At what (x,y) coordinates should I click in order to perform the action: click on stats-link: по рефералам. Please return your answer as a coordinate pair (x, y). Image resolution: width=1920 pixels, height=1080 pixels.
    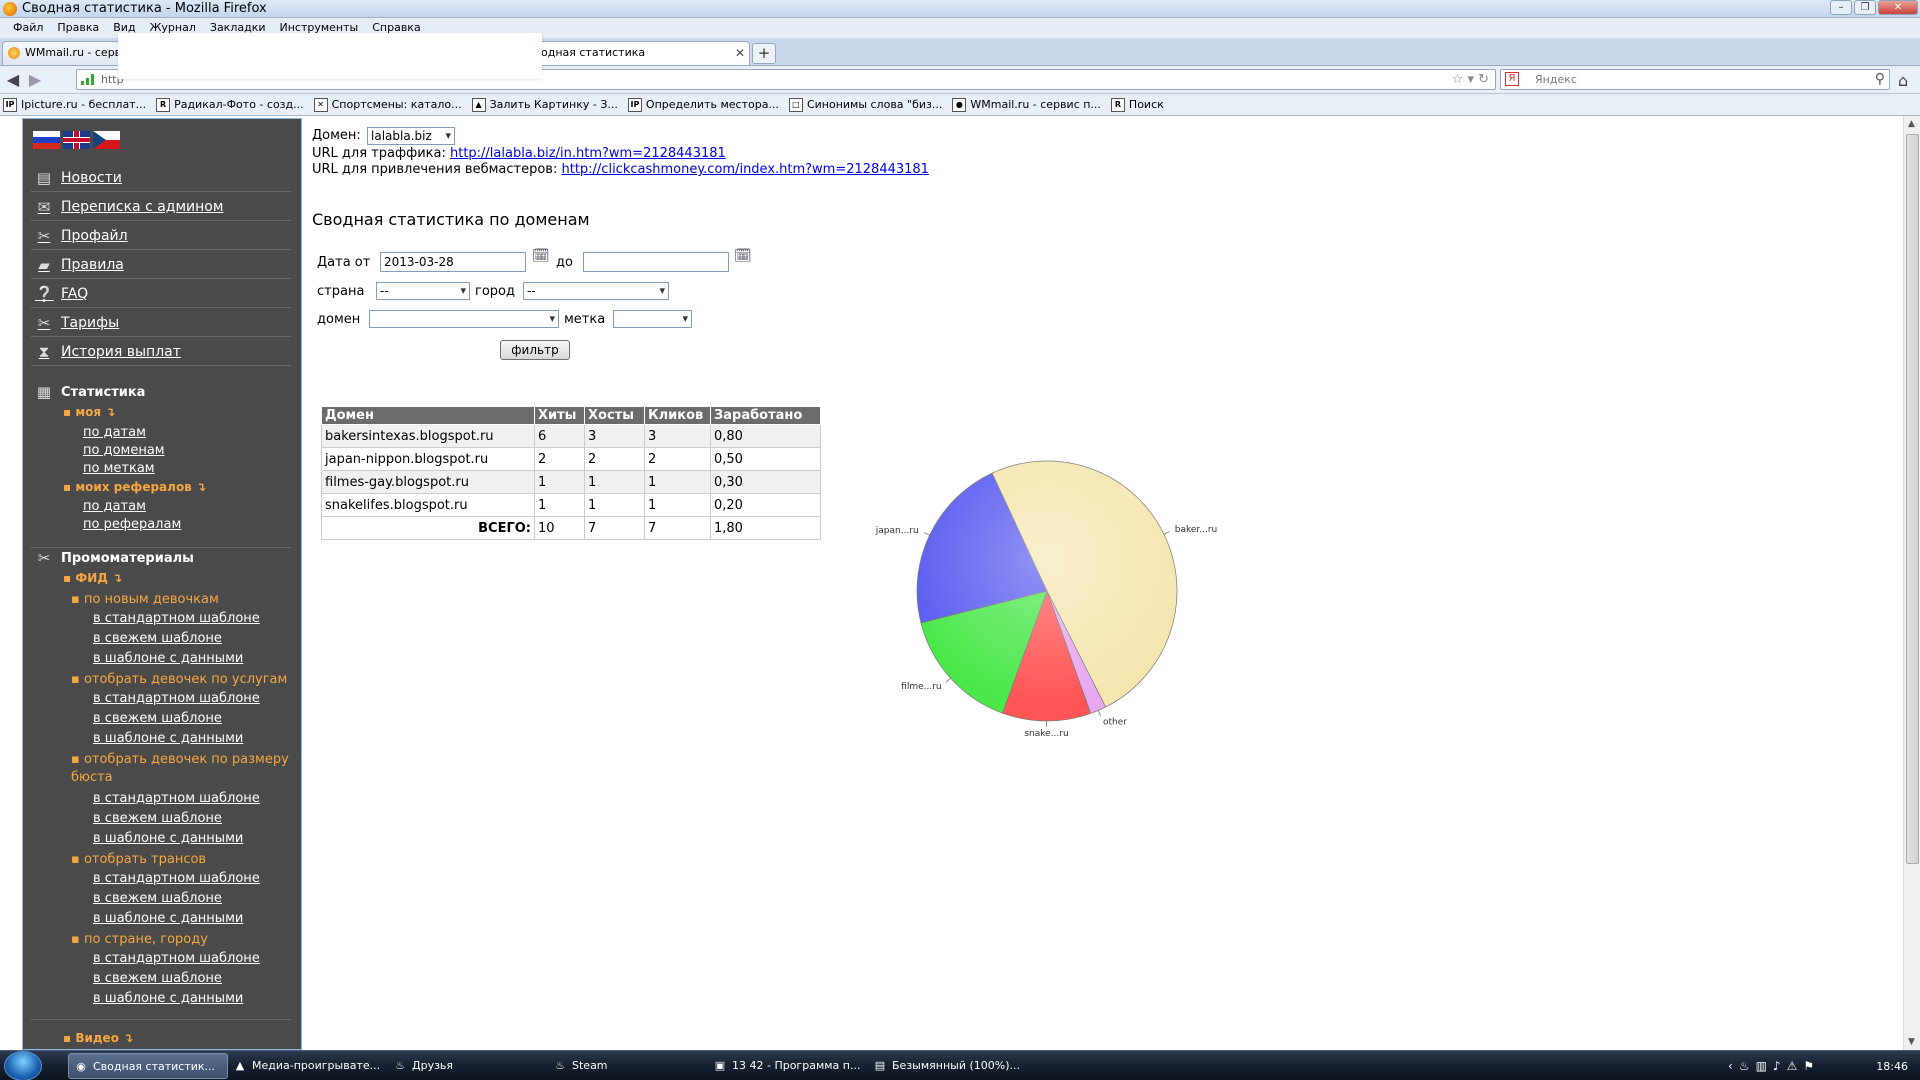
    Looking at the image, I should click on (132, 524).